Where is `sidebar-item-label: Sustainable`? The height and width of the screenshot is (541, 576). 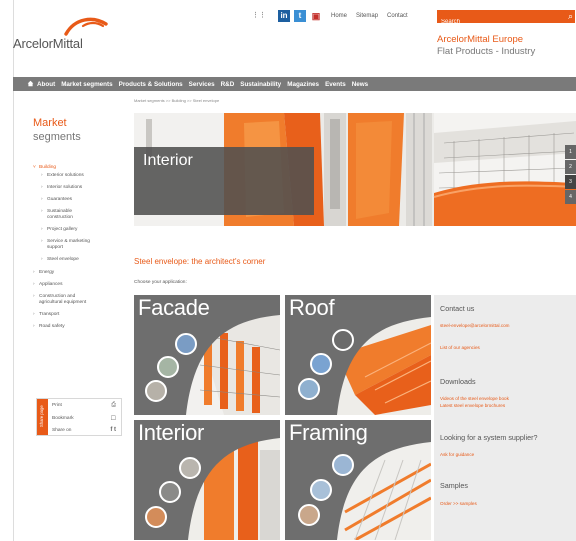 sidebar-item-label: Sustainable is located at coordinates (60, 211).